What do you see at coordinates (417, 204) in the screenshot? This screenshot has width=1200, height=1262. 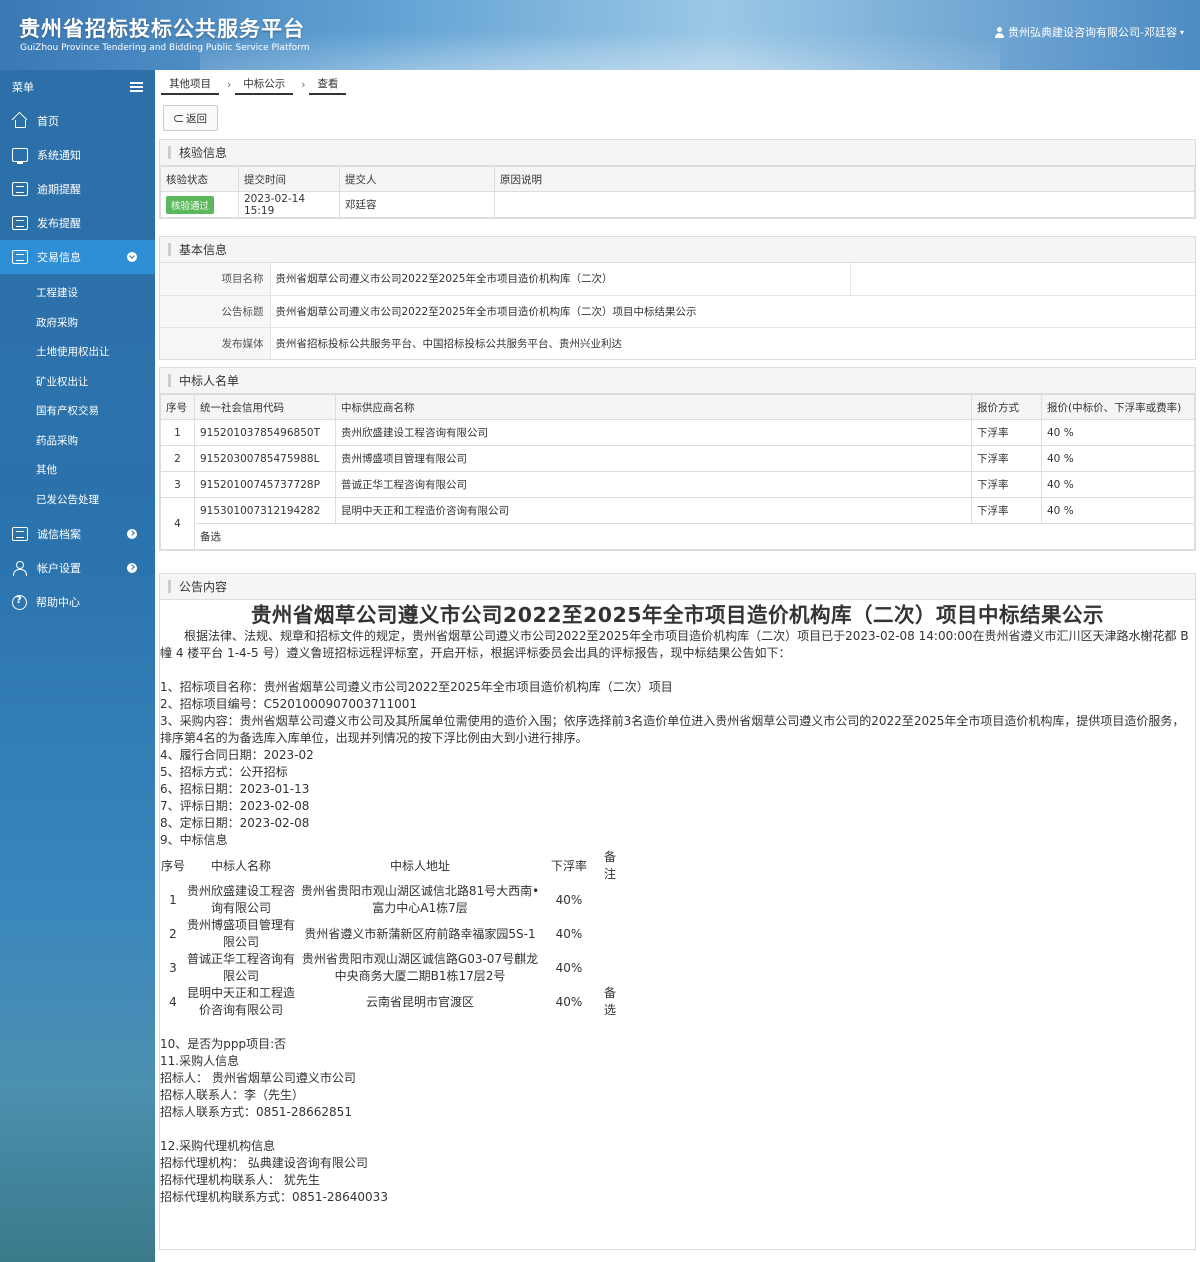 I see `table-cell: 邓廷容` at bounding box center [417, 204].